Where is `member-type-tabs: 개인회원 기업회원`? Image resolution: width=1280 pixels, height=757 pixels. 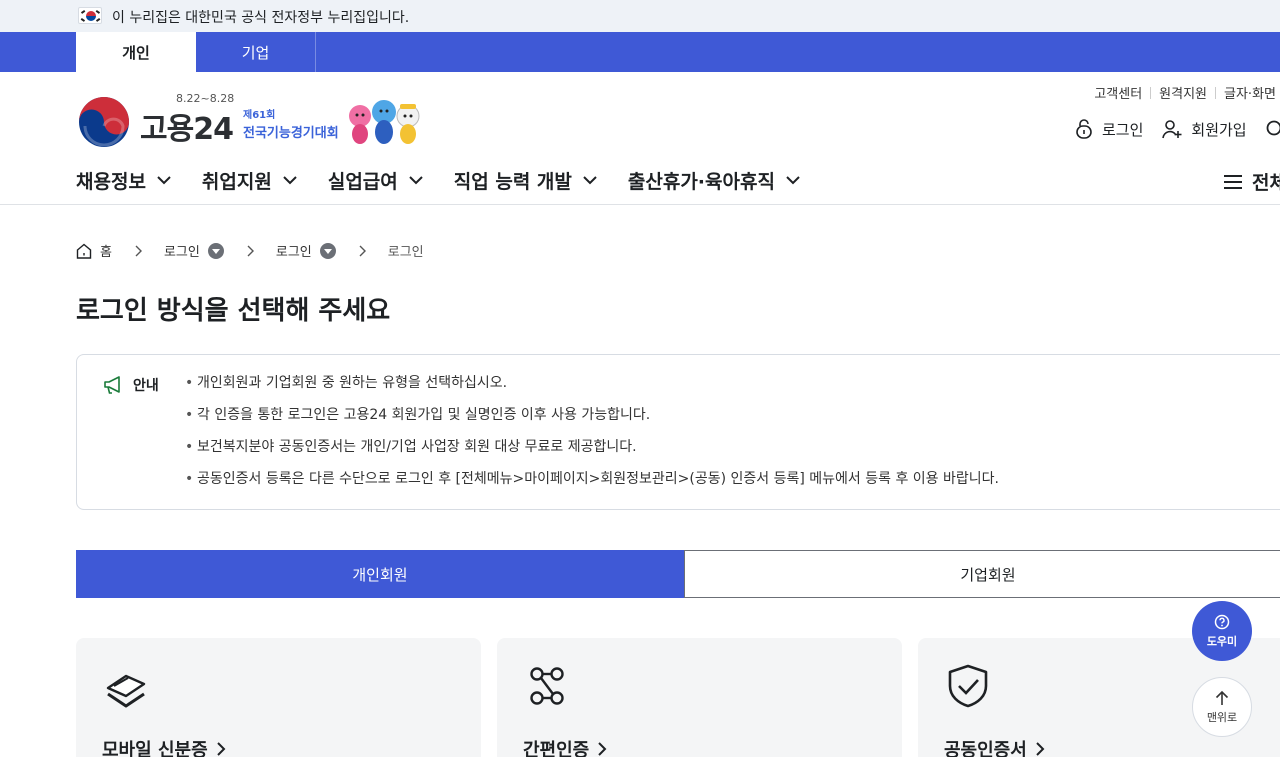
member-type-tabs: 개인회원 기업회원 is located at coordinates (678, 574).